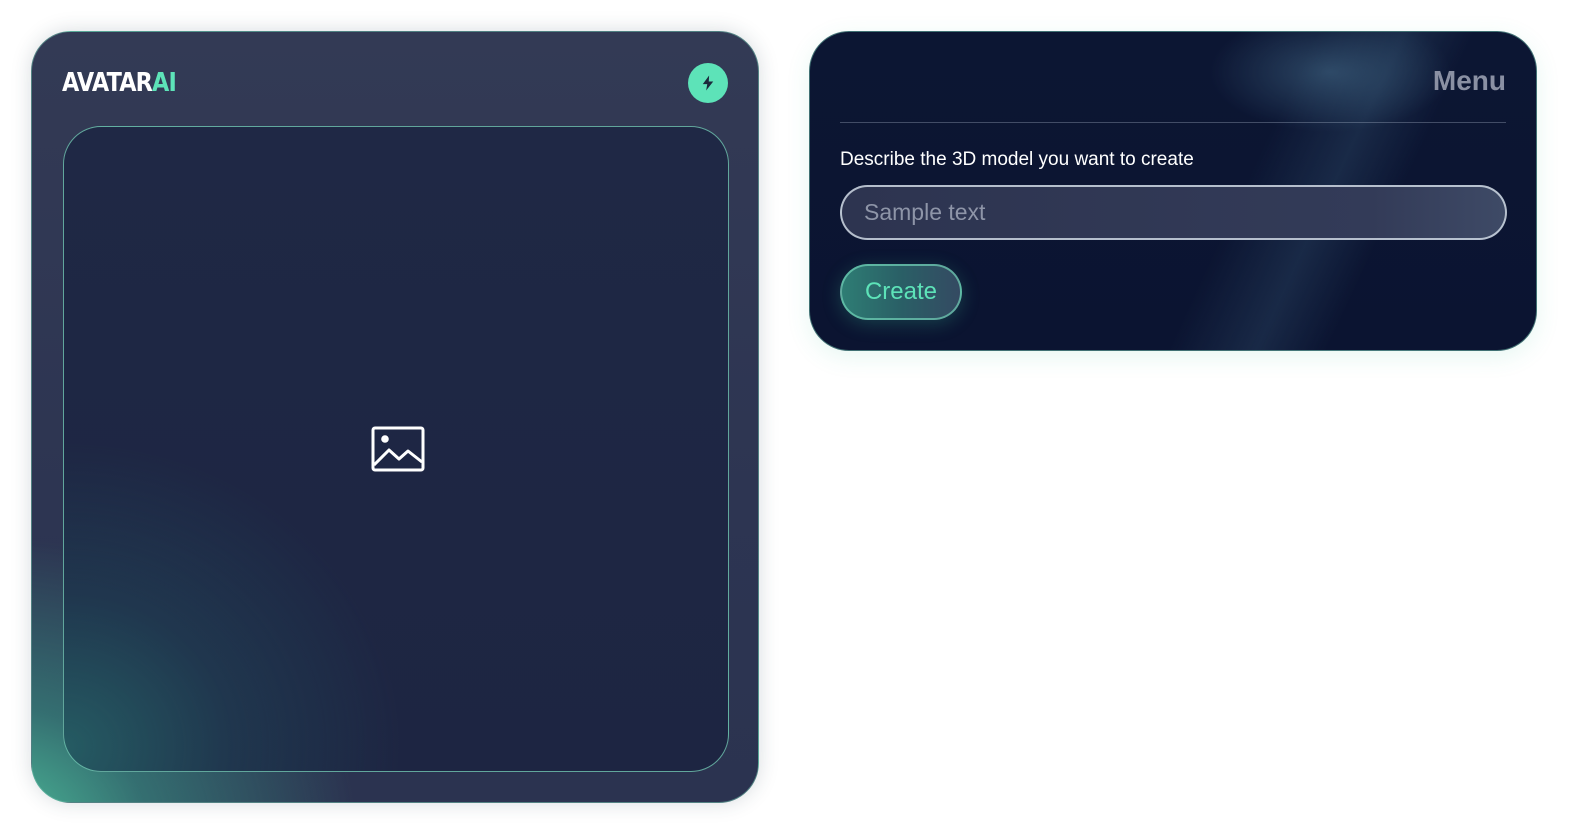 The width and height of the screenshot is (1578, 838). I want to click on lightning-badge-button, so click(708, 83).